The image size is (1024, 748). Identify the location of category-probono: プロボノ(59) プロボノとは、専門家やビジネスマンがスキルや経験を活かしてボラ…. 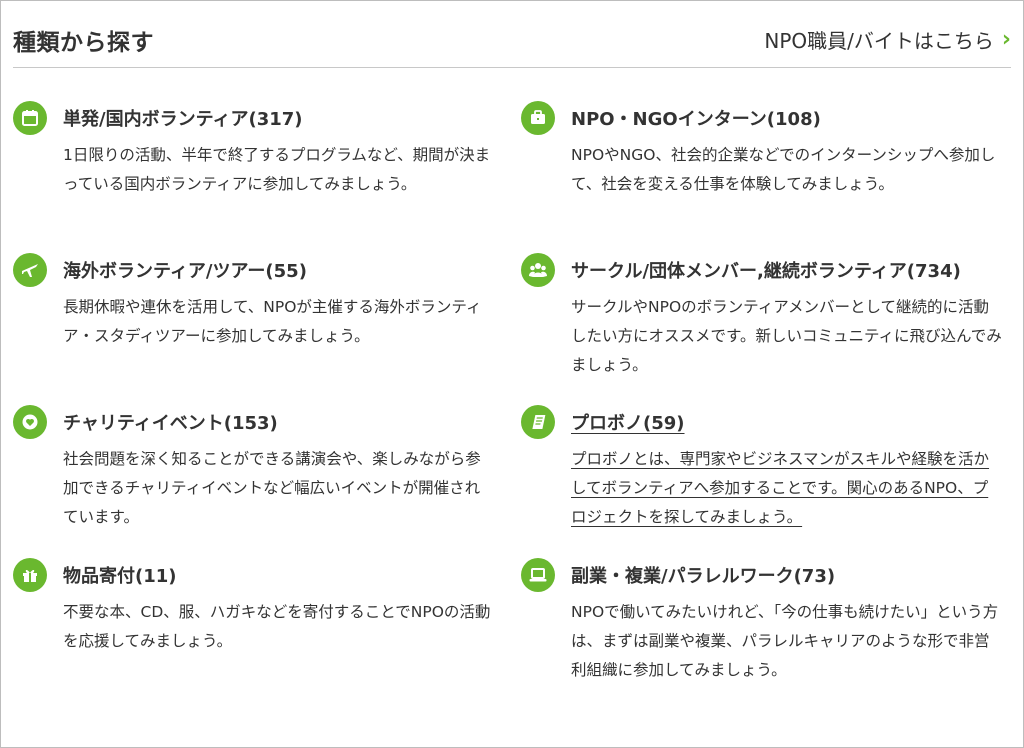
(766, 468).